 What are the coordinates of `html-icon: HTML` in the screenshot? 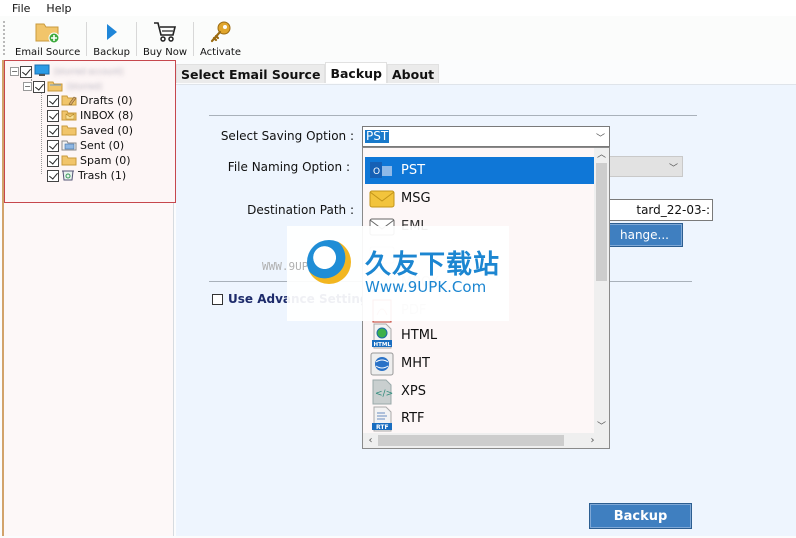 It's located at (382, 335).